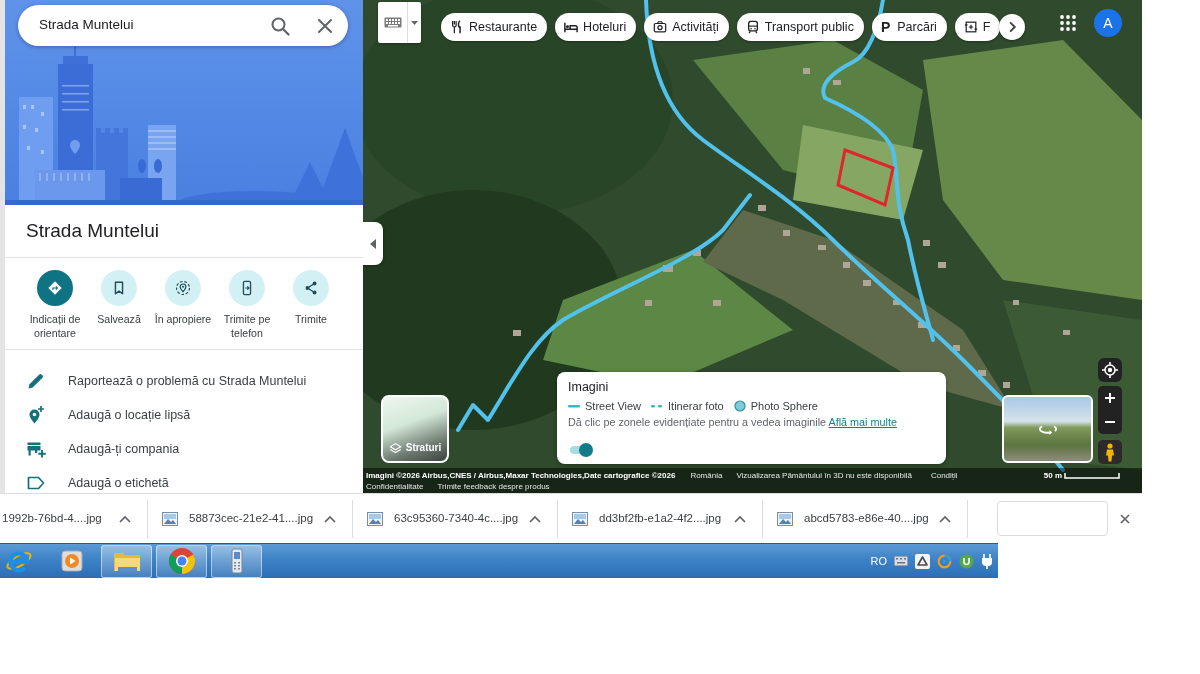 This screenshot has height=674, width=1200. What do you see at coordinates (784, 406) in the screenshot?
I see `legend-label: Photo Sphere` at bounding box center [784, 406].